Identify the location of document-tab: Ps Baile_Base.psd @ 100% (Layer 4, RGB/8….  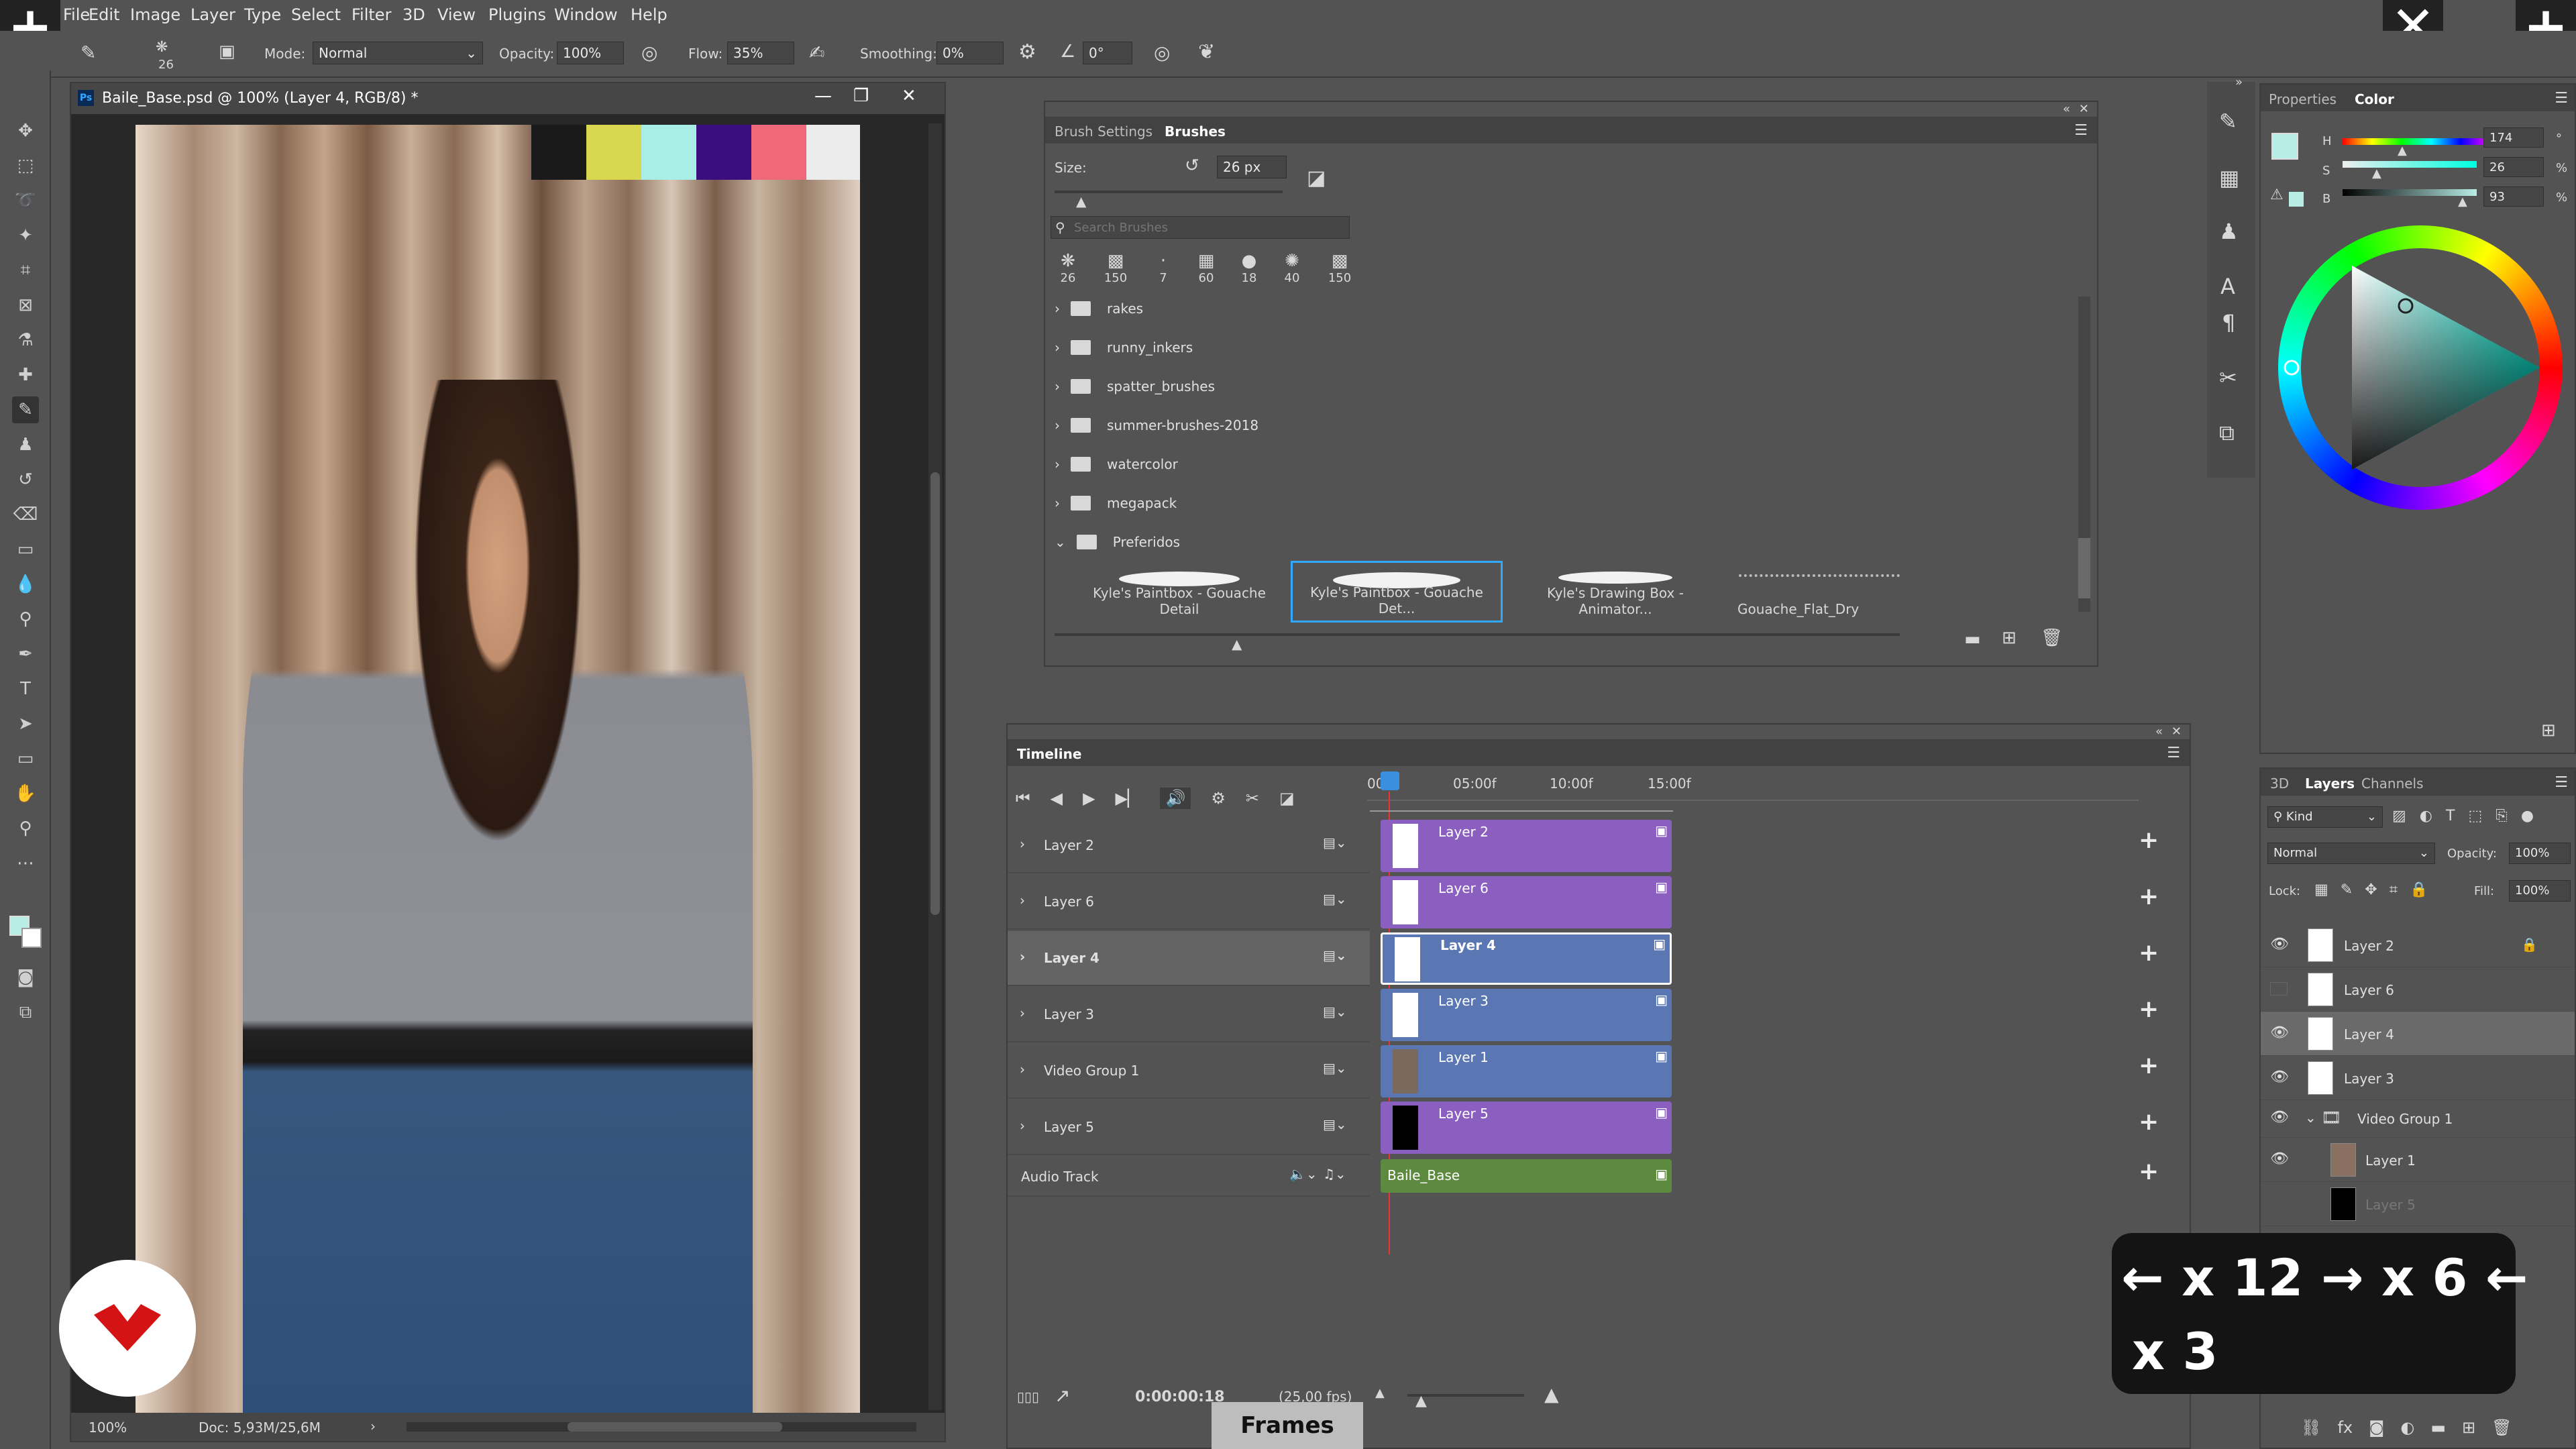
(508, 98).